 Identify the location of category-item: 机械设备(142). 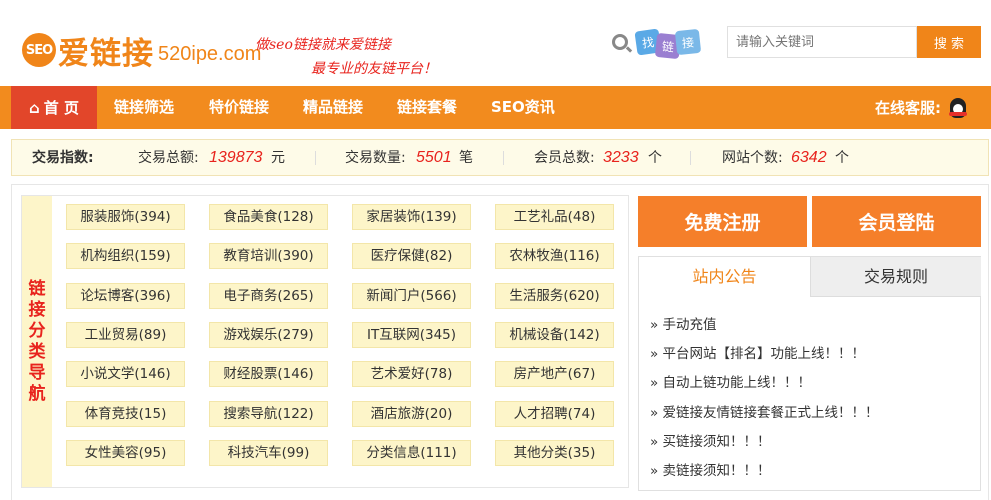
(554, 335).